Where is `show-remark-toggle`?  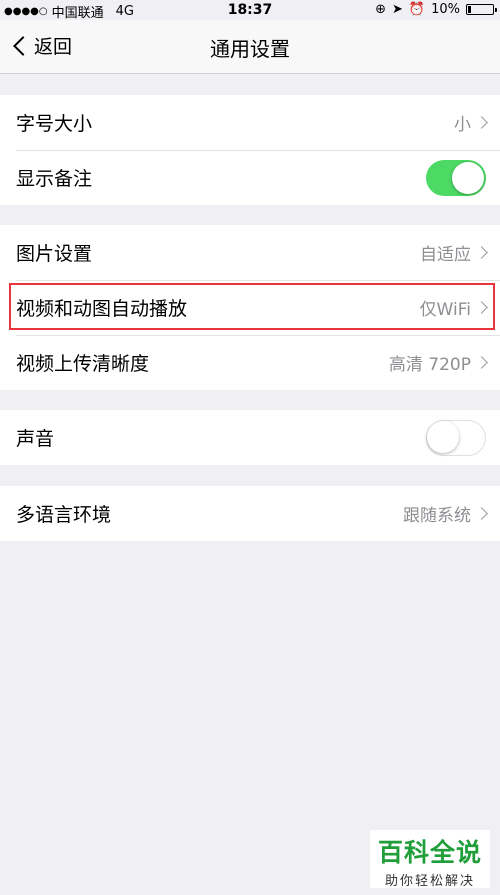 show-remark-toggle is located at coordinates (456, 177).